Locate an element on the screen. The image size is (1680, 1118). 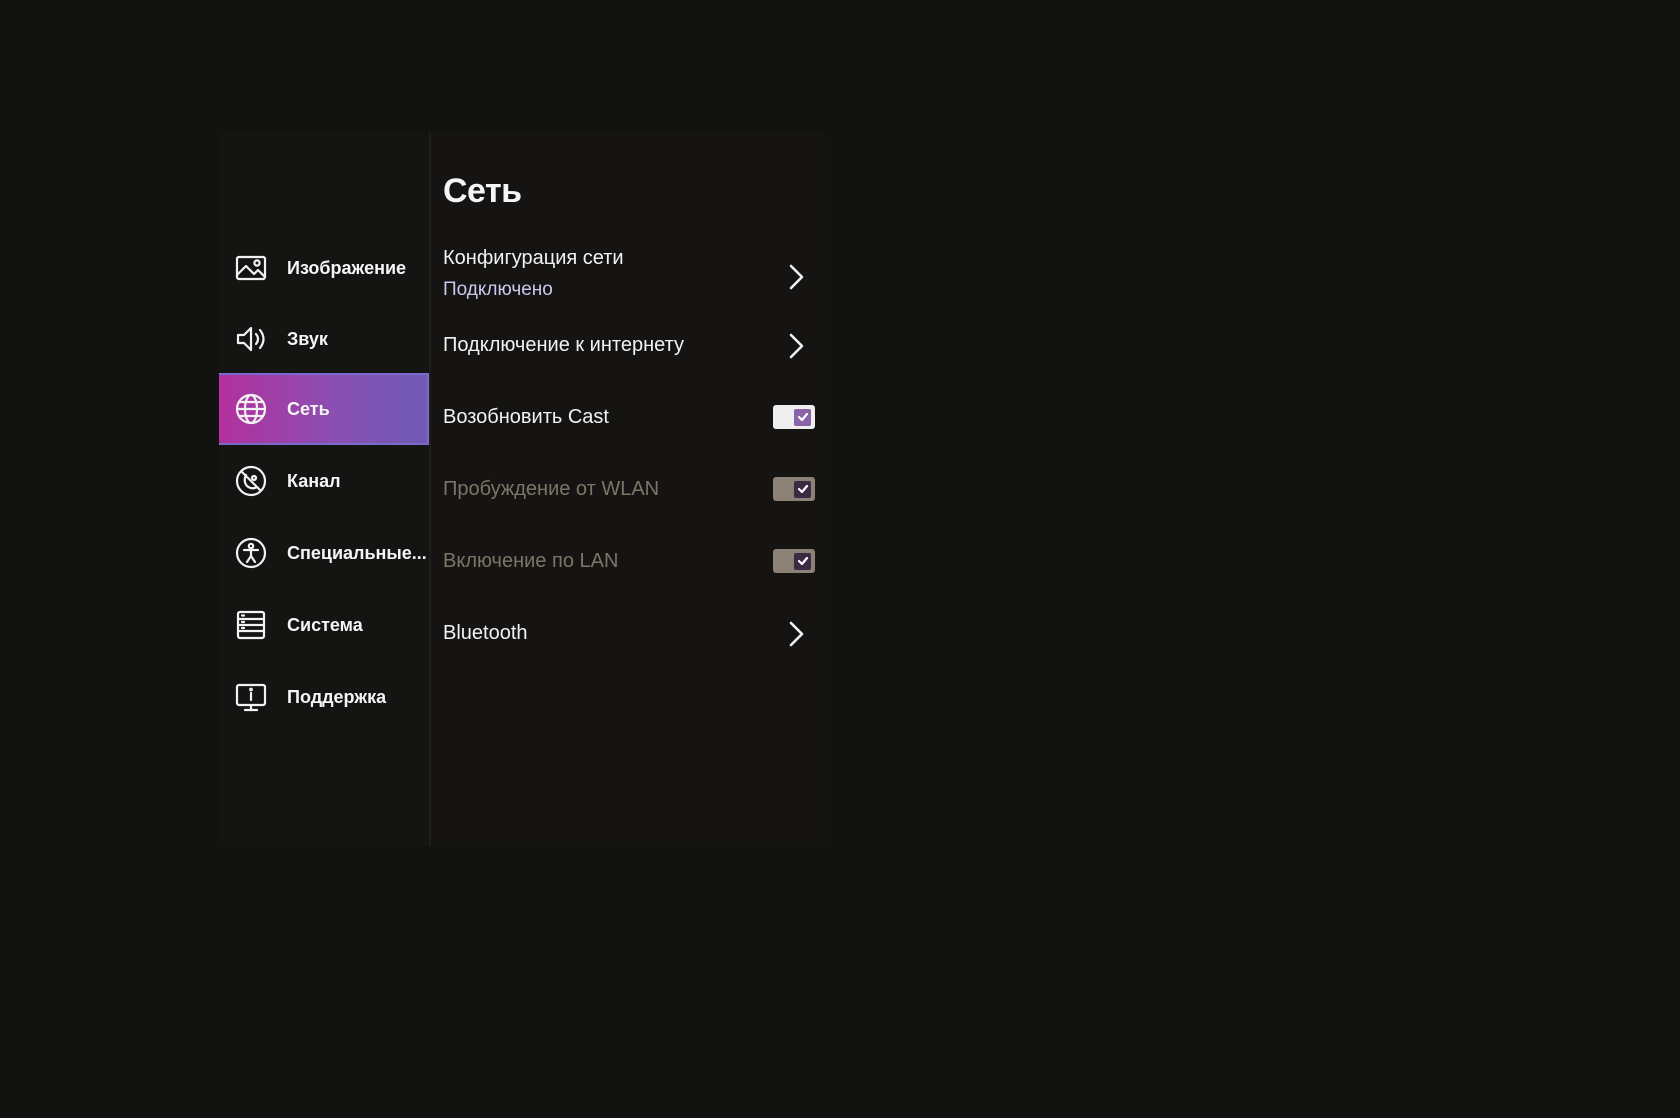
sidebar-item-label: Сеть is located at coordinates (308, 408).